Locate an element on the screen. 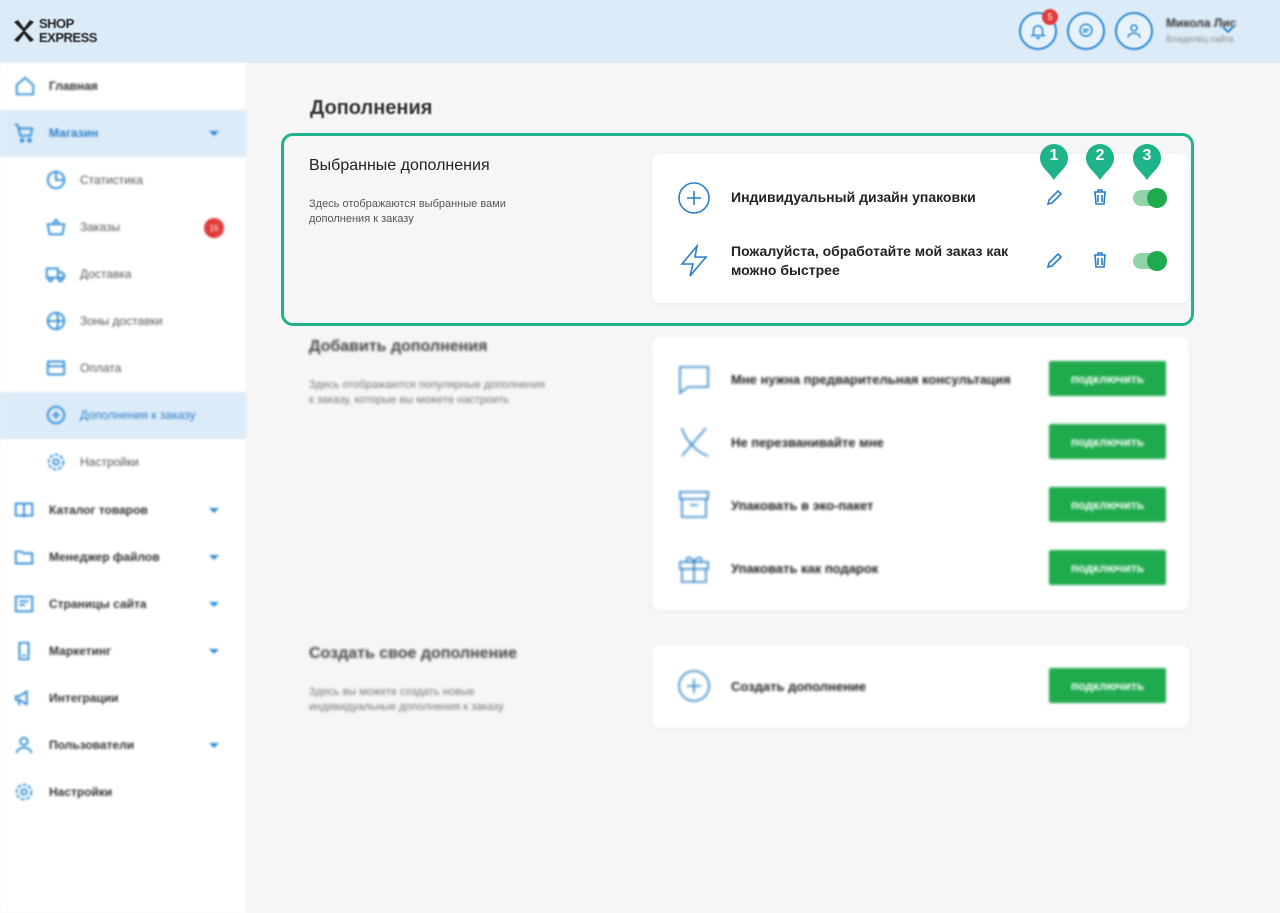 The width and height of the screenshot is (1280, 913). sidebar-item-catalog: Каталог товаров is located at coordinates (123, 510).